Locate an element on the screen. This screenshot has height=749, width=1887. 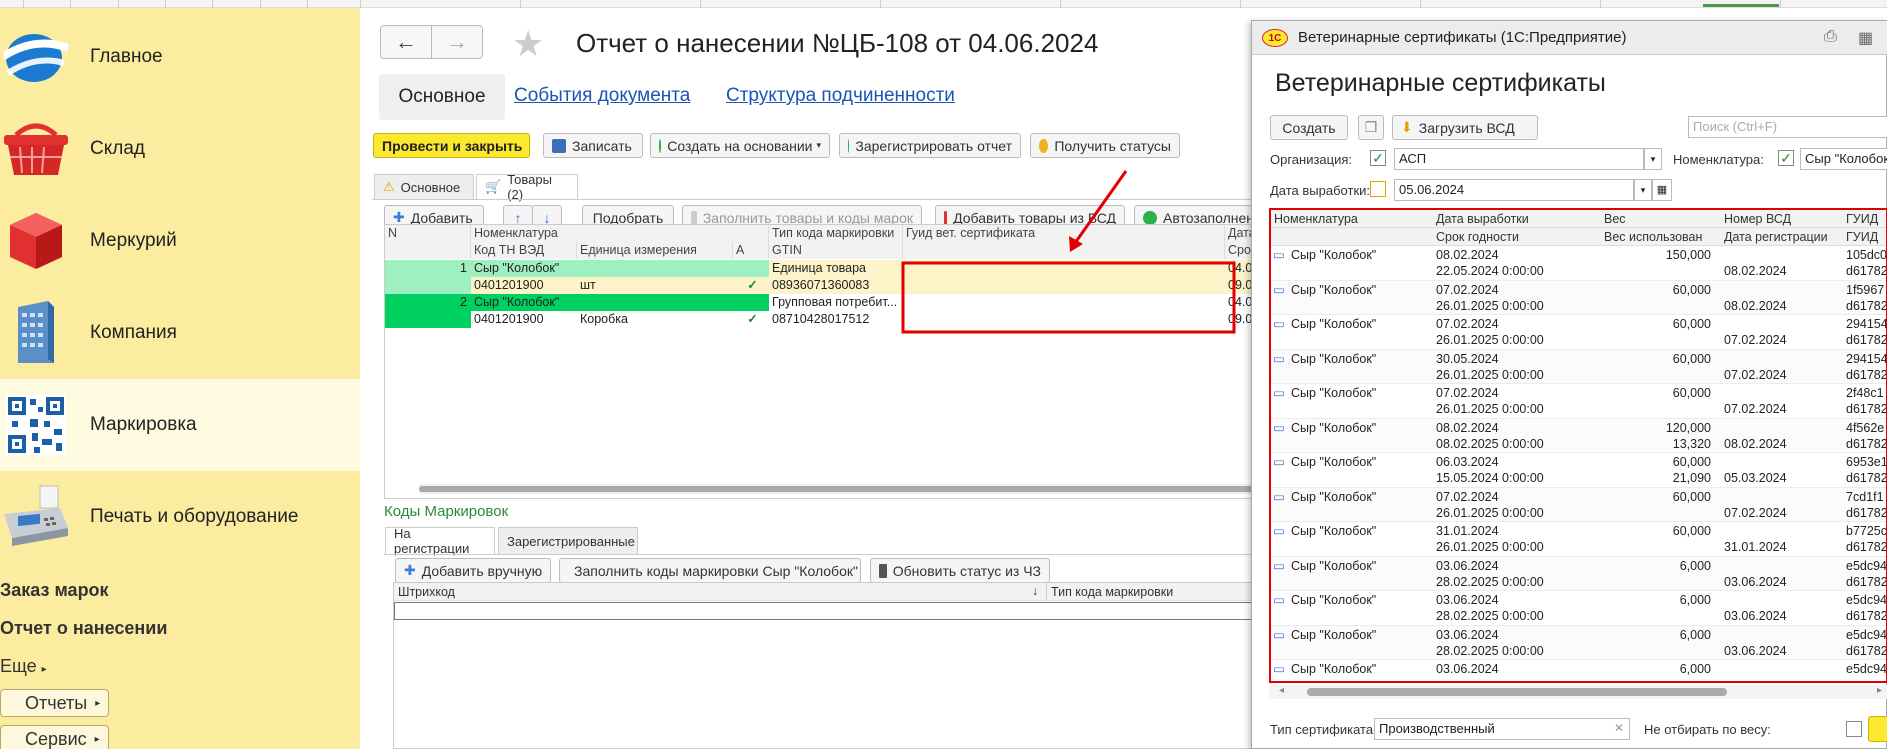
cell-date: 07.02.2024 is located at coordinates (1467, 324).